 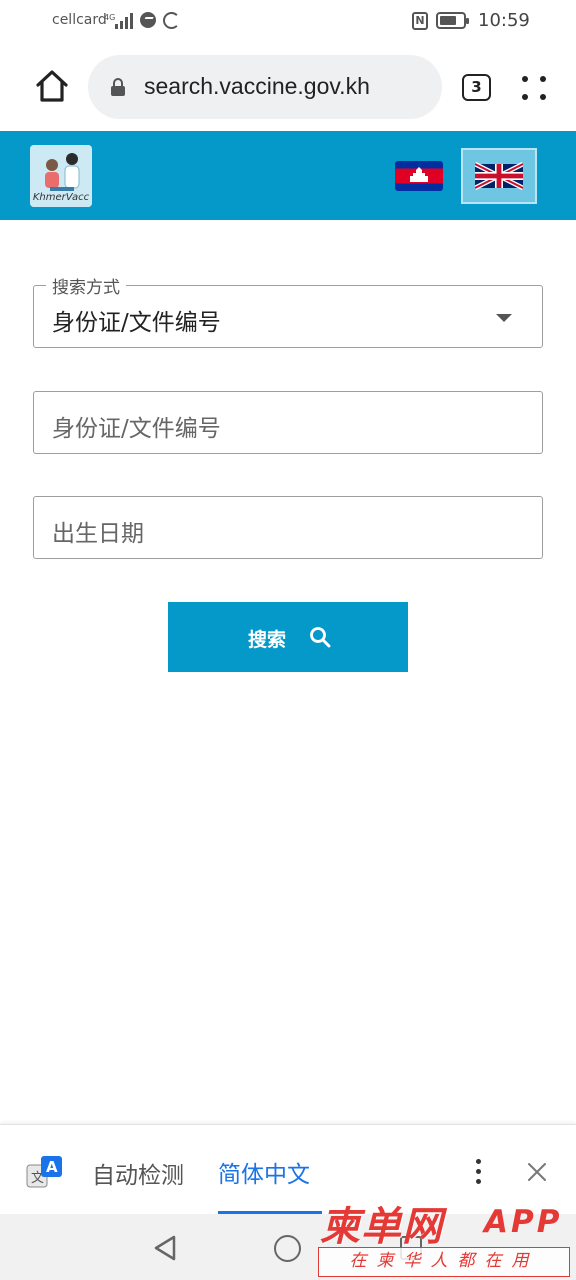 What do you see at coordinates (165, 1248) in the screenshot?
I see `back-icon` at bounding box center [165, 1248].